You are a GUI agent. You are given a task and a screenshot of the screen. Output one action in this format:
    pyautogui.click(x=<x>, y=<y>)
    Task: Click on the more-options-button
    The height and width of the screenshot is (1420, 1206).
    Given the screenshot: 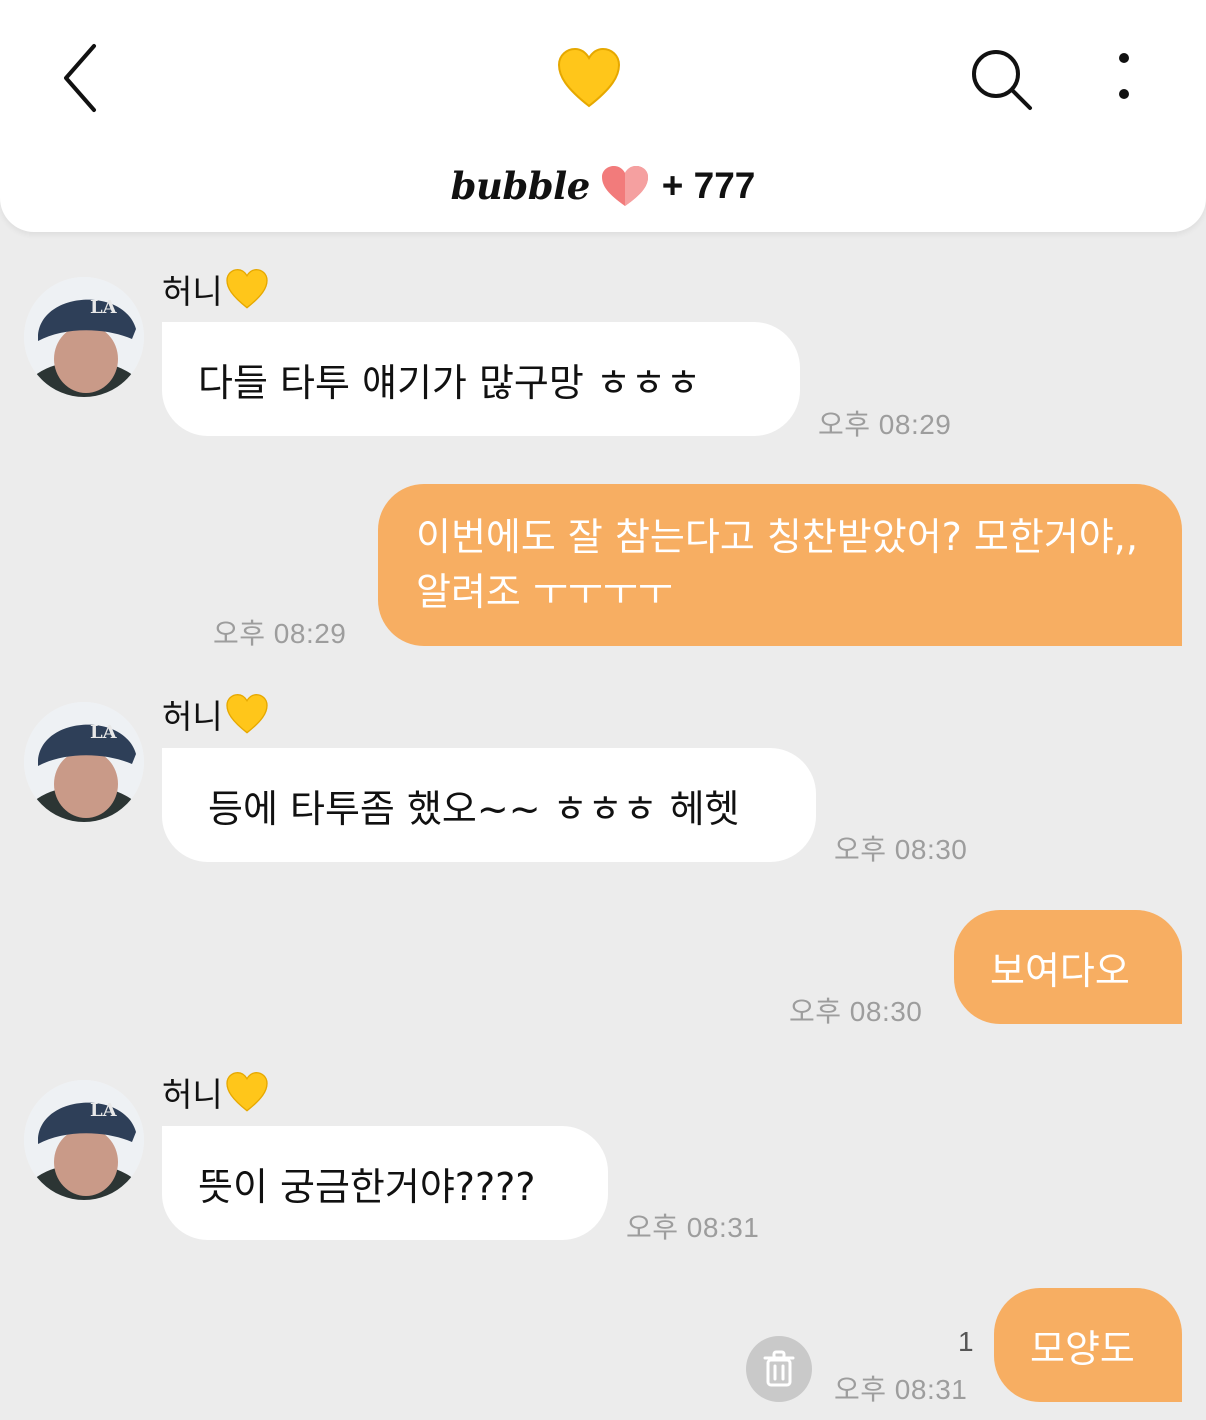 What is the action you would take?
    pyautogui.click(x=1124, y=76)
    